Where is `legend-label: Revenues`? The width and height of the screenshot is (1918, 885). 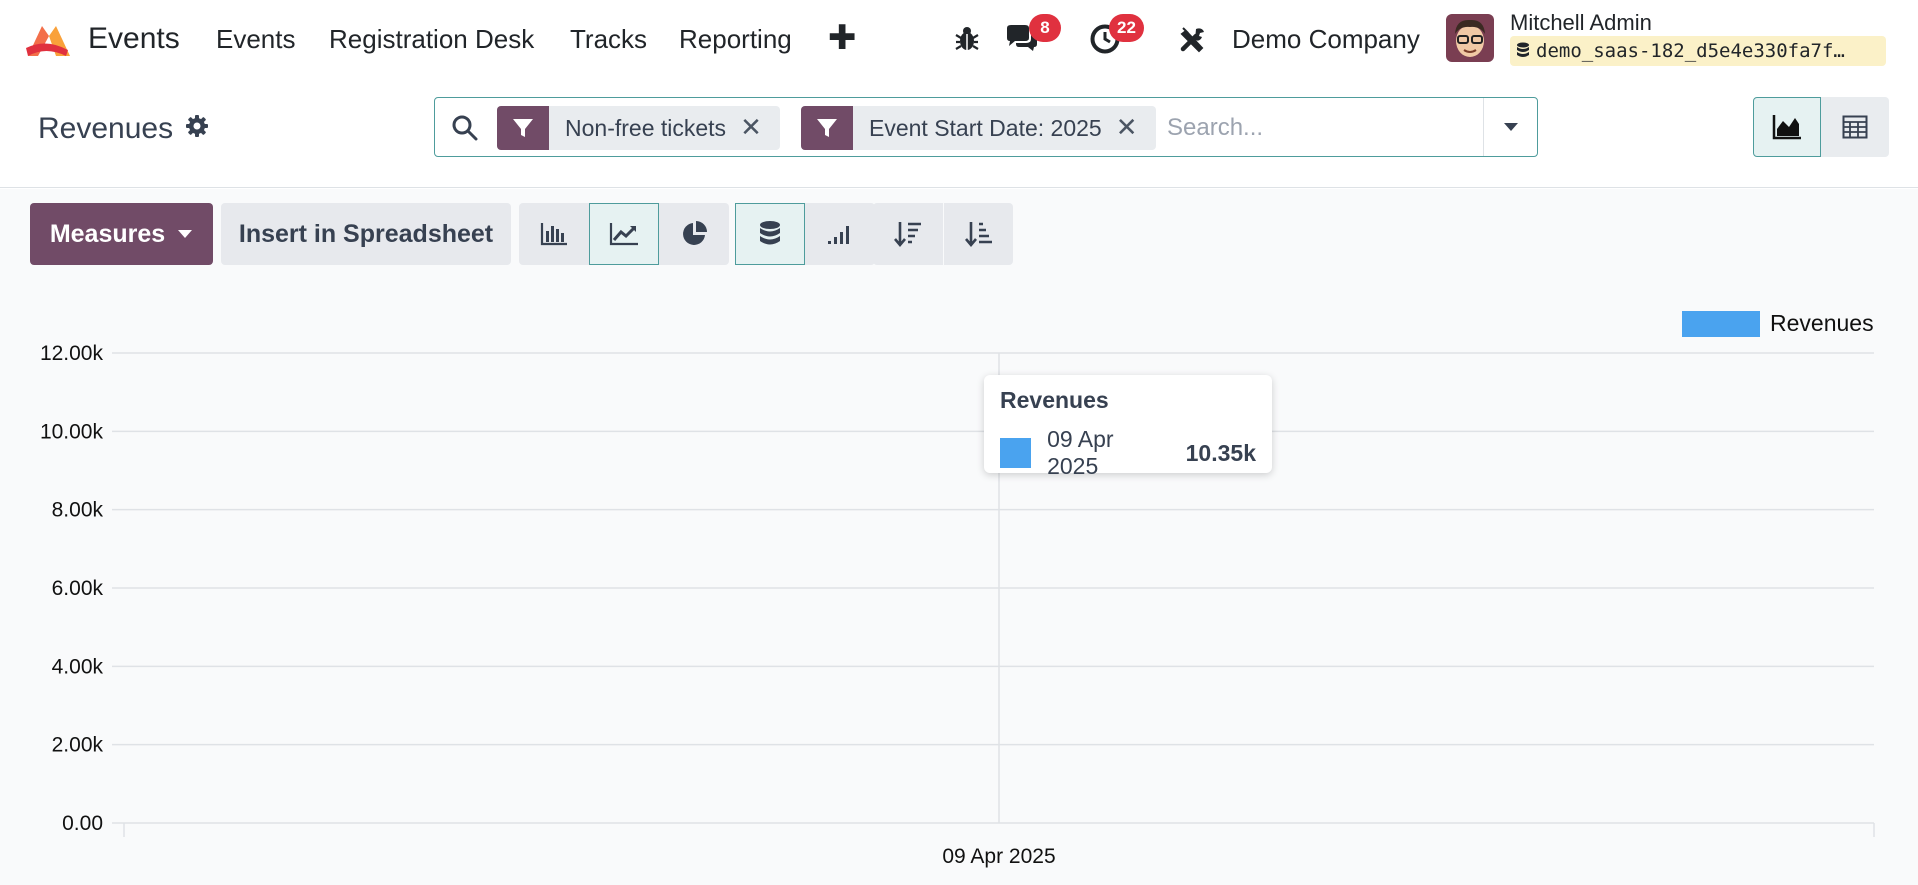 legend-label: Revenues is located at coordinates (1822, 323).